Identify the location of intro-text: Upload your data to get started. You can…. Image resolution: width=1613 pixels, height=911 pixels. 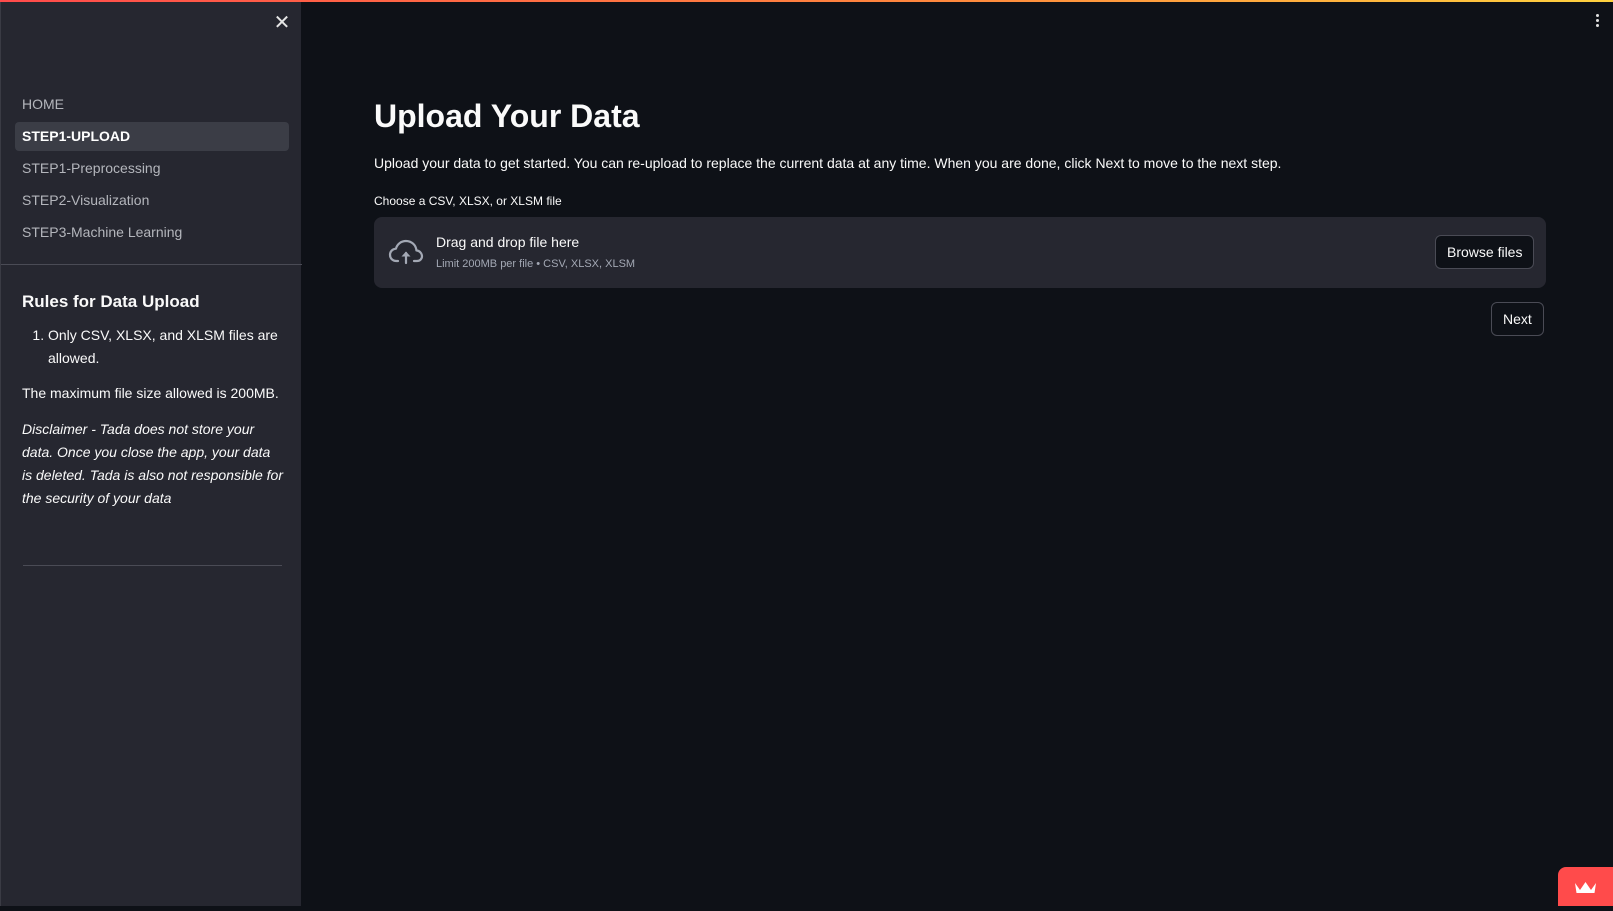
(828, 163).